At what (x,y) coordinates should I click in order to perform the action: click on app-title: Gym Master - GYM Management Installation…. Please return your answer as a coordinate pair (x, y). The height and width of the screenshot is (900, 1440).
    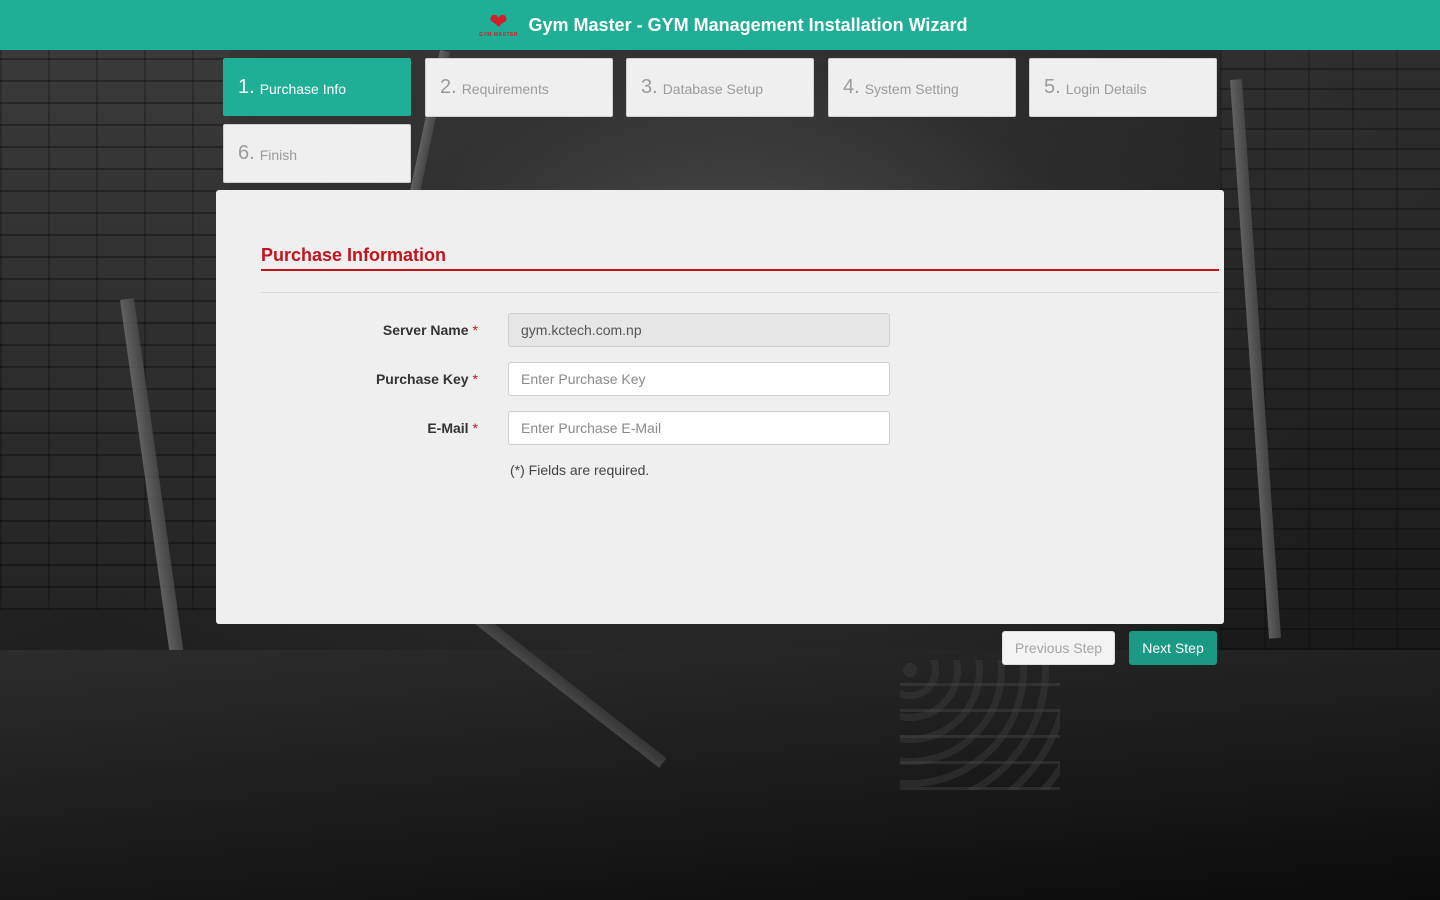
    Looking at the image, I should click on (748, 24).